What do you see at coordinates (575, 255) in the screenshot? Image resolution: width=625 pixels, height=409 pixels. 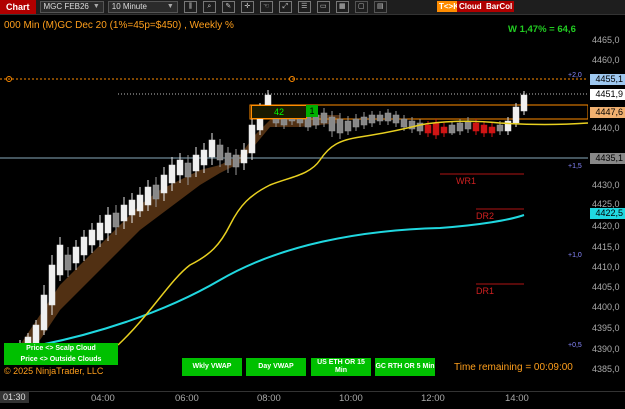 I see `pct-label: +1,0` at bounding box center [575, 255].